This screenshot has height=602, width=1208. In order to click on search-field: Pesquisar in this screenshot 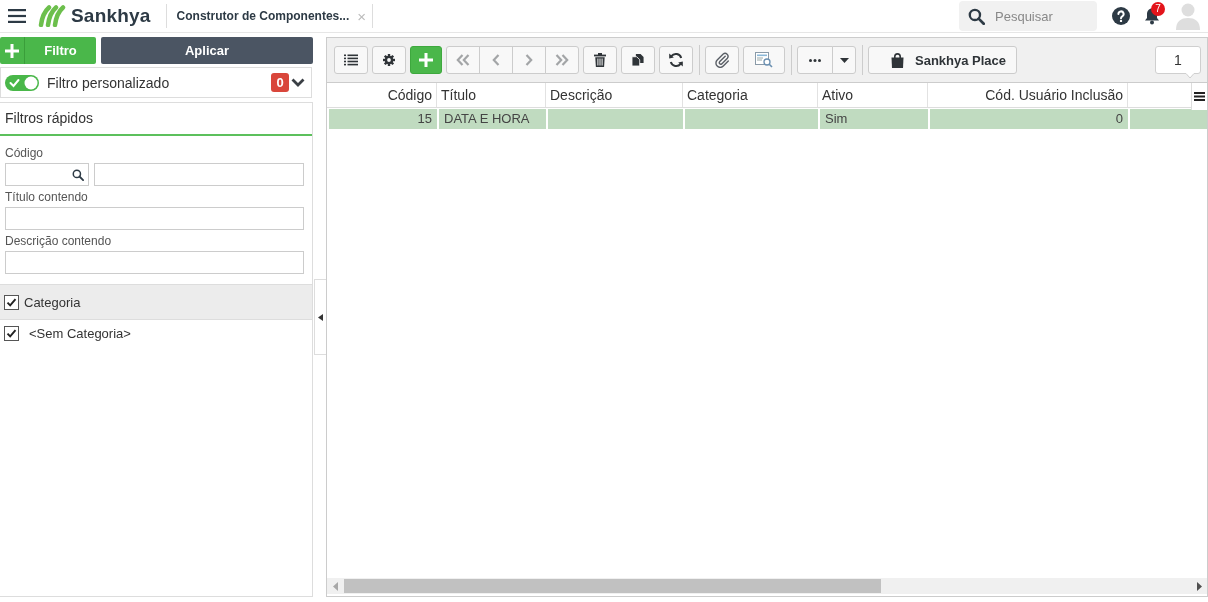, I will do `click(1028, 16)`.